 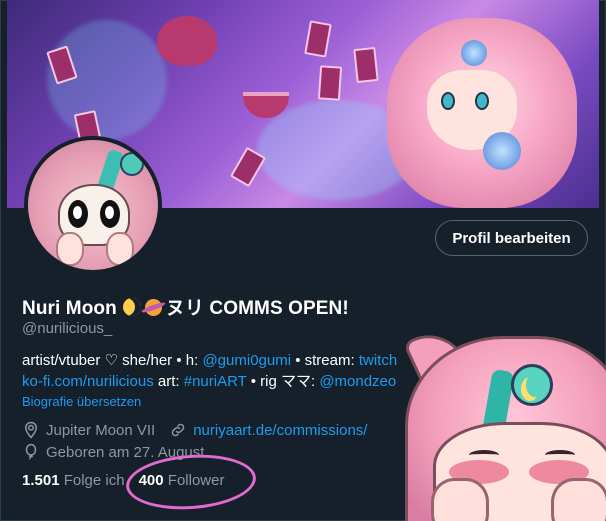 What do you see at coordinates (500, 425) in the screenshot?
I see `sticker-overlay-image` at bounding box center [500, 425].